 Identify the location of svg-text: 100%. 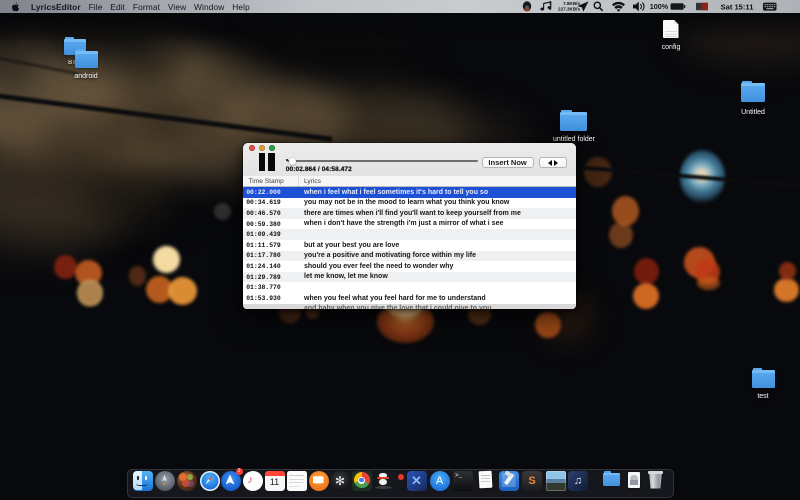
(659, 6).